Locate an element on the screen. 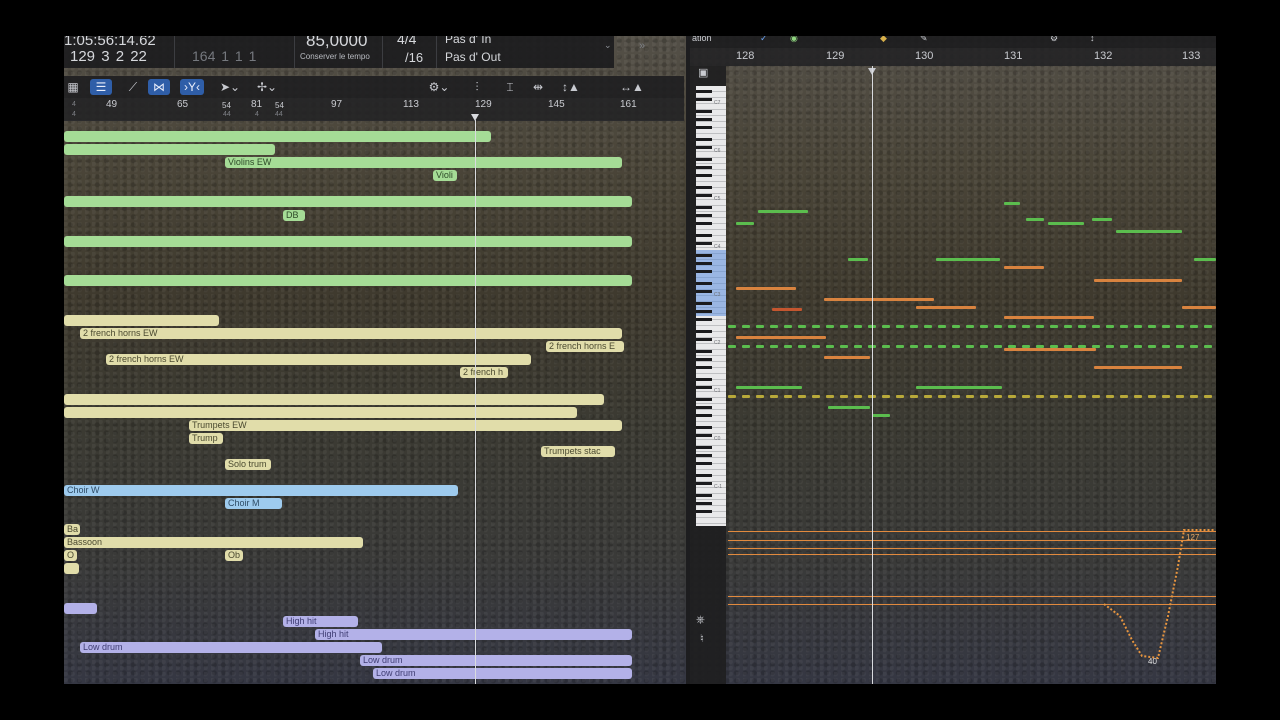 This screenshot has height=720, width=1280. automation-min-label: 40 is located at coordinates (1152, 661).